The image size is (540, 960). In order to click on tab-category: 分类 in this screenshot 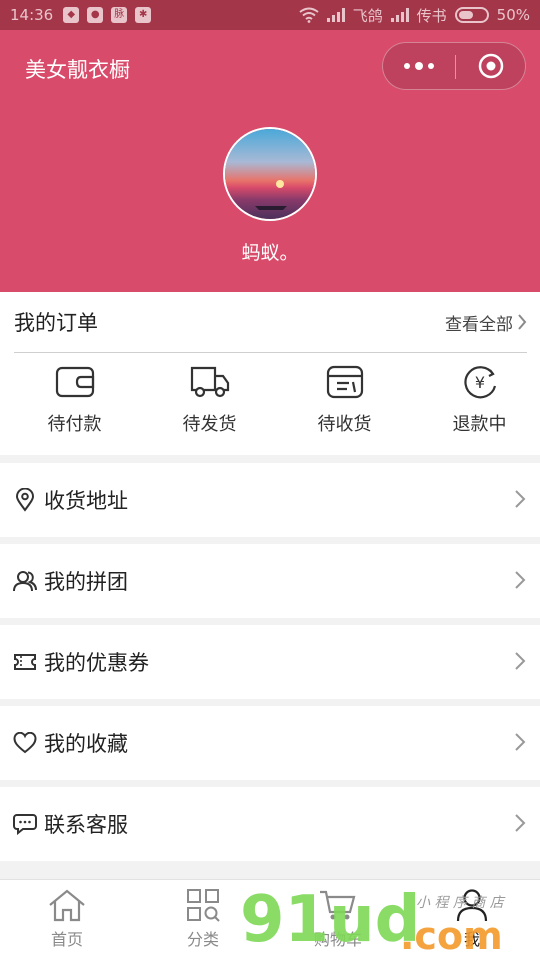, I will do `click(203, 919)`.